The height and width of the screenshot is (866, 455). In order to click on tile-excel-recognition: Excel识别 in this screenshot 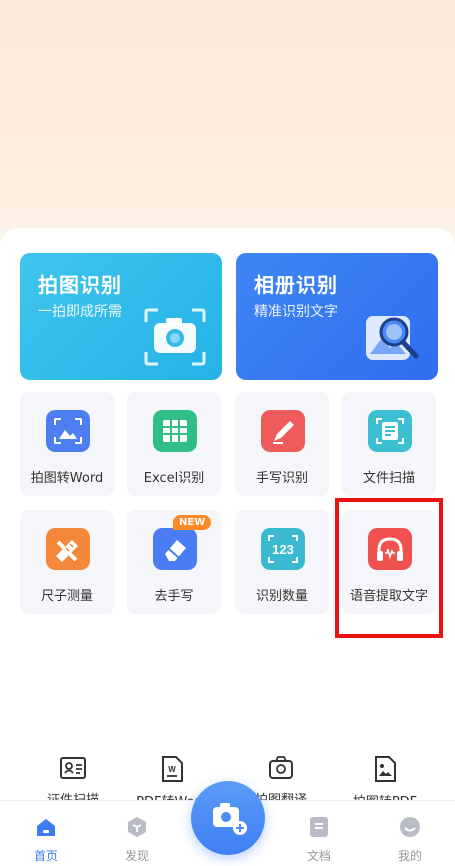, I will do `click(174, 444)`.